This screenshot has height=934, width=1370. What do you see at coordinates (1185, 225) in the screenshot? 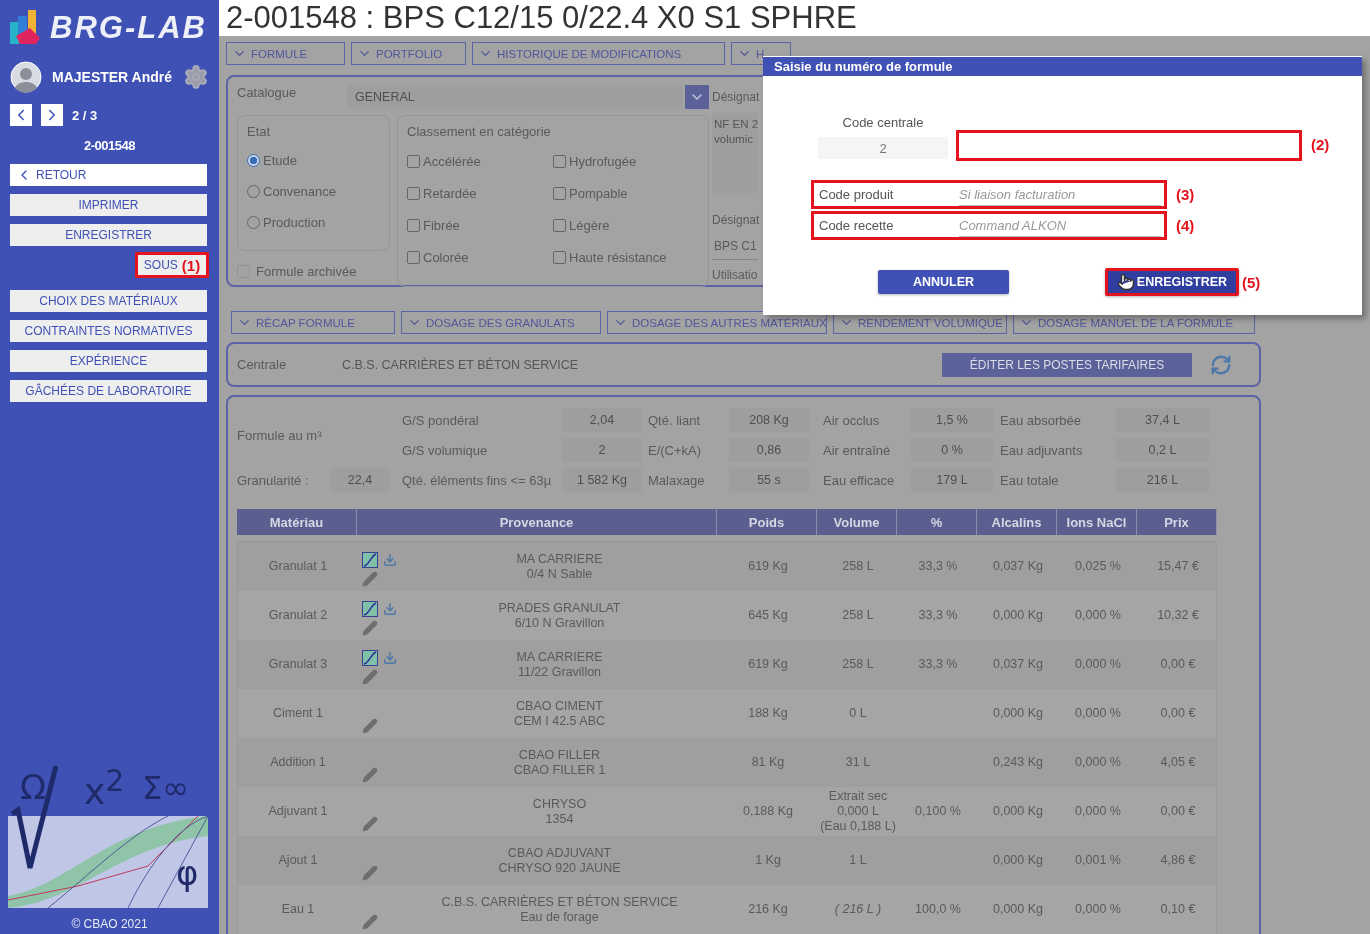
I see `callout-label: (4)` at bounding box center [1185, 225].